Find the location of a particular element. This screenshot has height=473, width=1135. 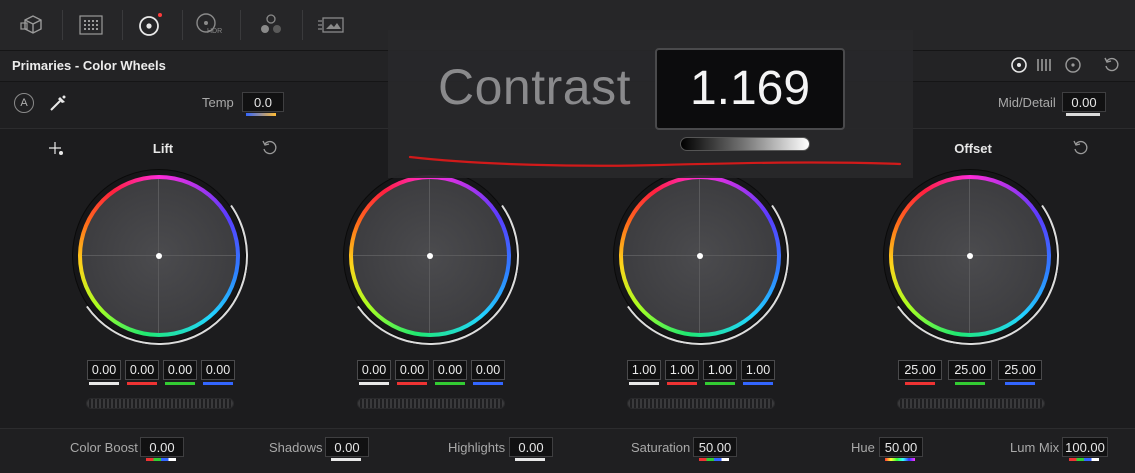

color-boost-field: 0.00 is located at coordinates (162, 447).